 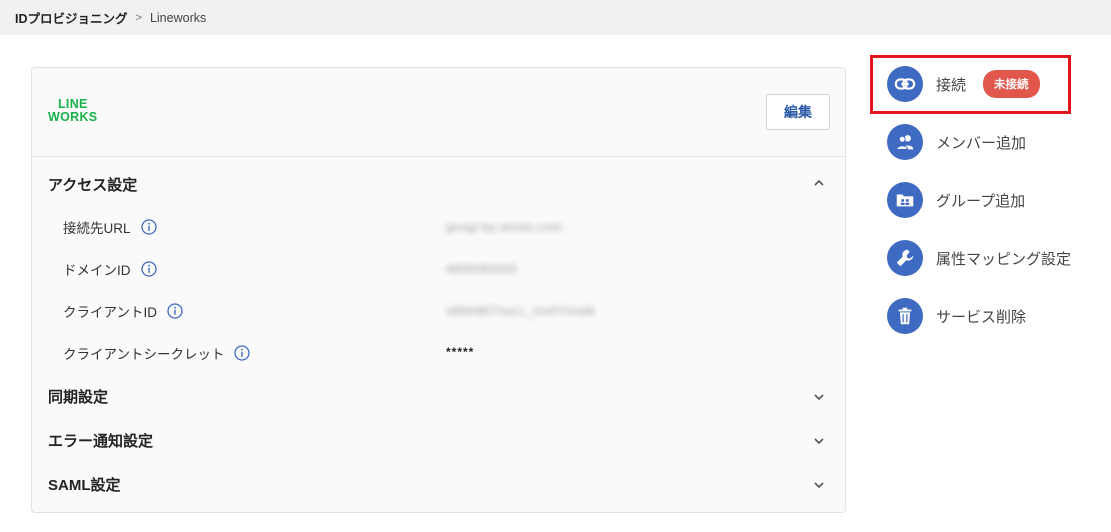 I want to click on access-row-client-secret-value: *****, so click(x=460, y=352).